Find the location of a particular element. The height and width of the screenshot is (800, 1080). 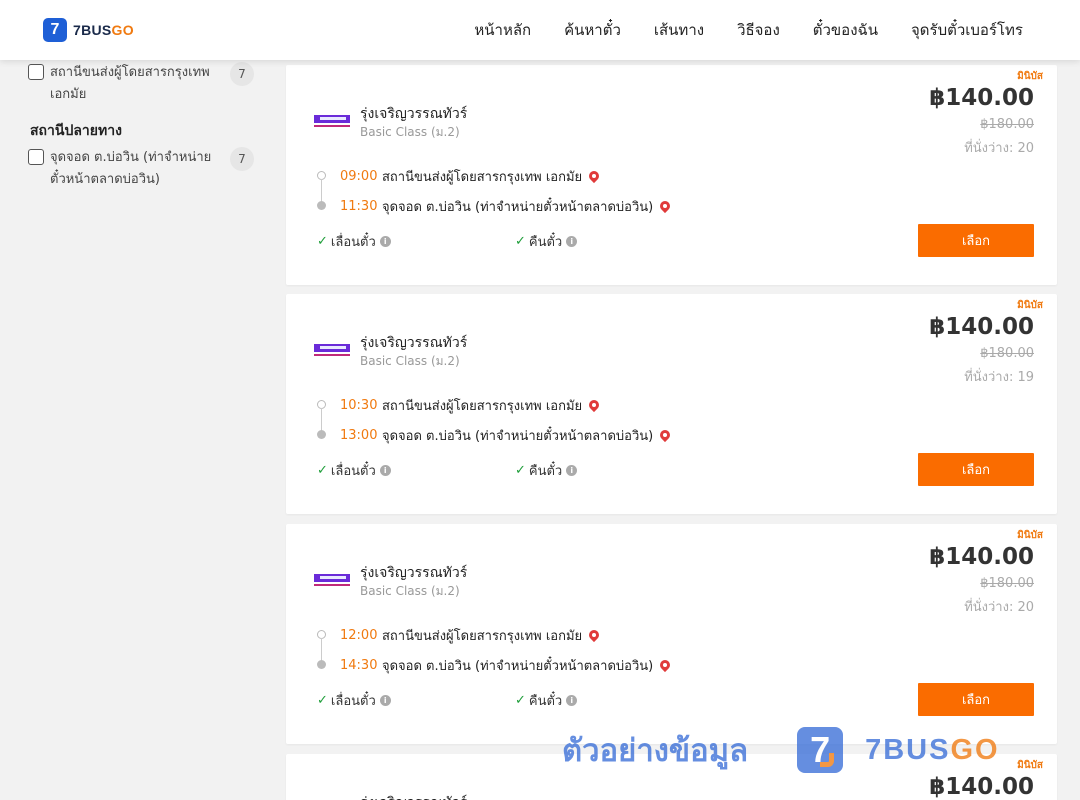

origin-filter-count: 7 is located at coordinates (242, 74).